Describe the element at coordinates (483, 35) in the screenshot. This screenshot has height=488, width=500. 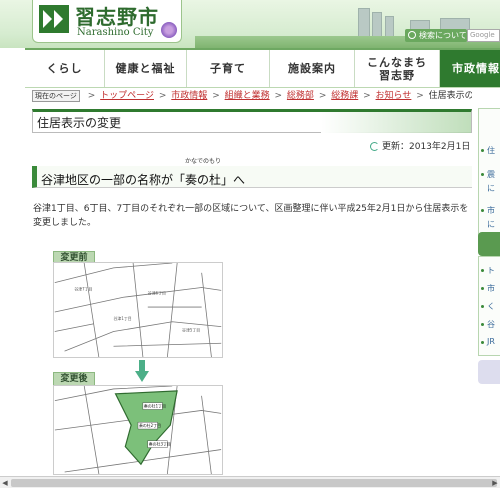
I see `search-input: Google` at that location.